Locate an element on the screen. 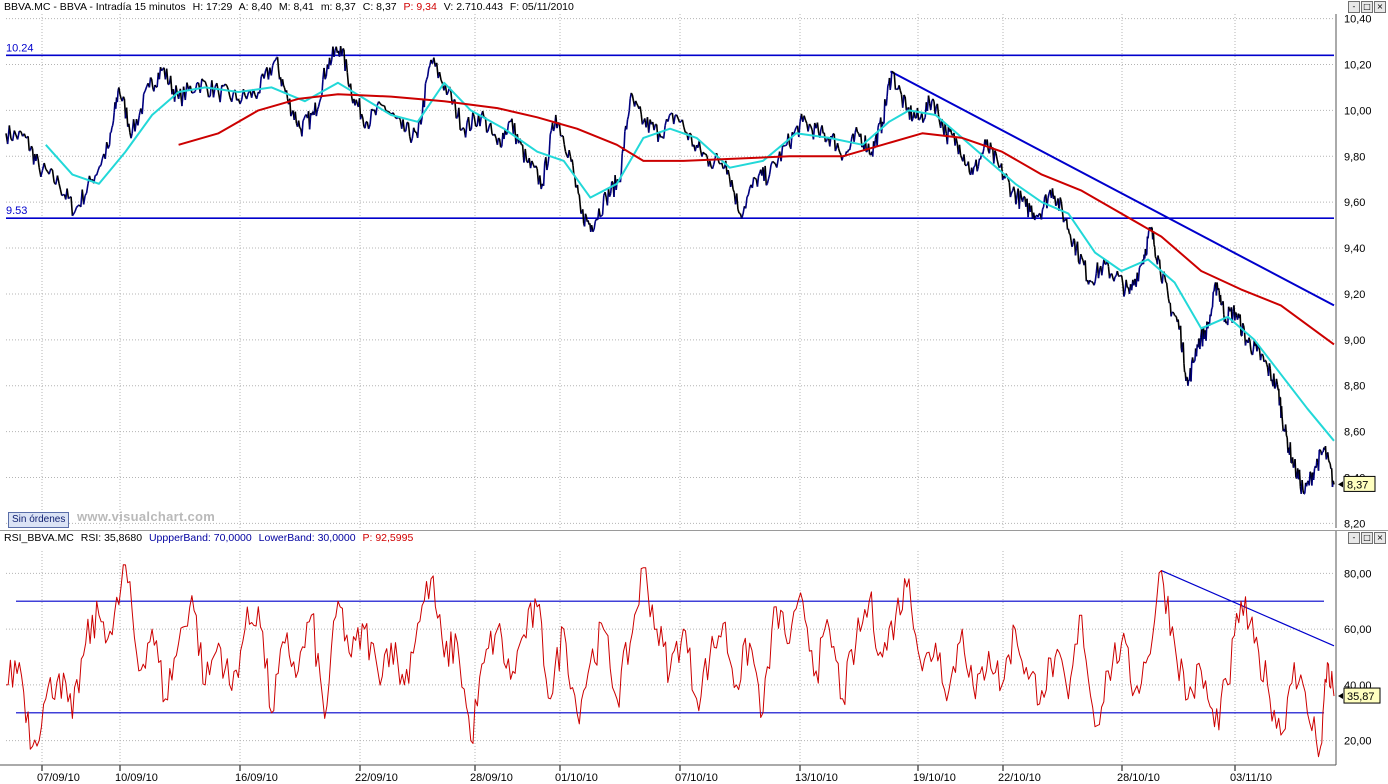 Image resolution: width=1388 pixels, height=784 pixels. price-y-tick: 9,80 is located at coordinates (1354, 157).